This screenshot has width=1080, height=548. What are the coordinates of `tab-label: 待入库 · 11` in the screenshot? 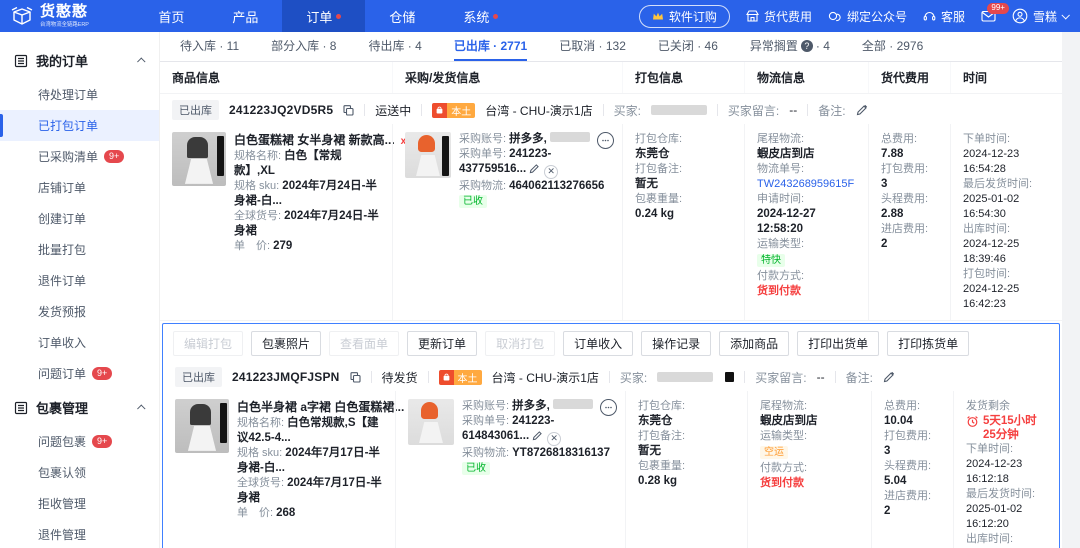 It's located at (210, 46).